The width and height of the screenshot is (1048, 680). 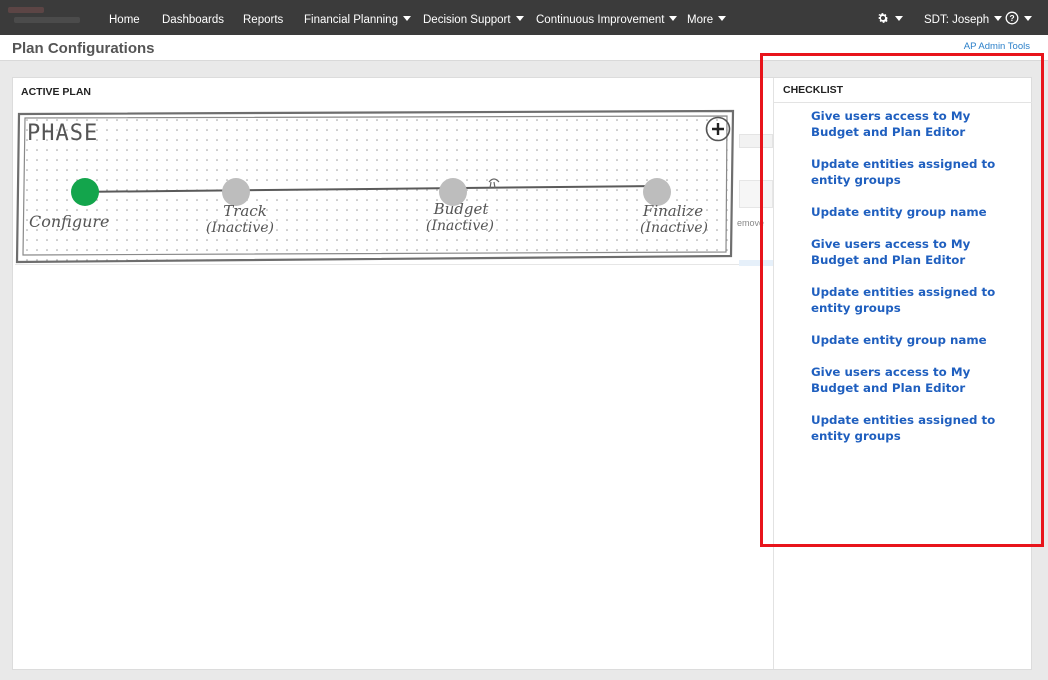 I want to click on plus-circle-icon, so click(x=718, y=129).